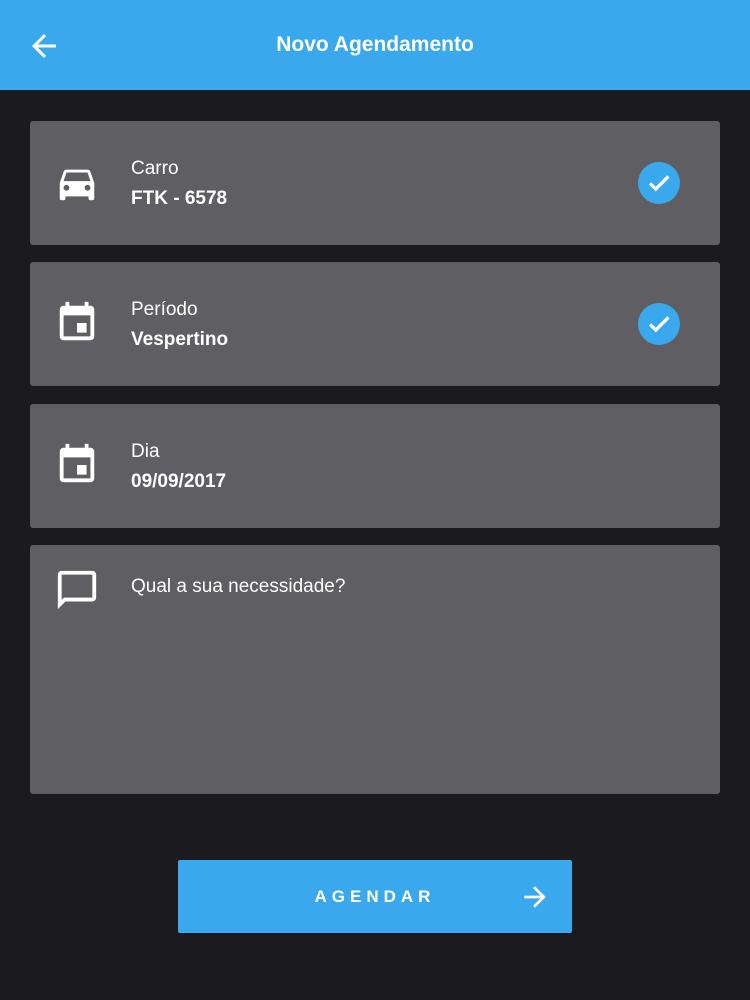  Describe the element at coordinates (180, 339) in the screenshot. I see `period-value: Vespertino` at that location.